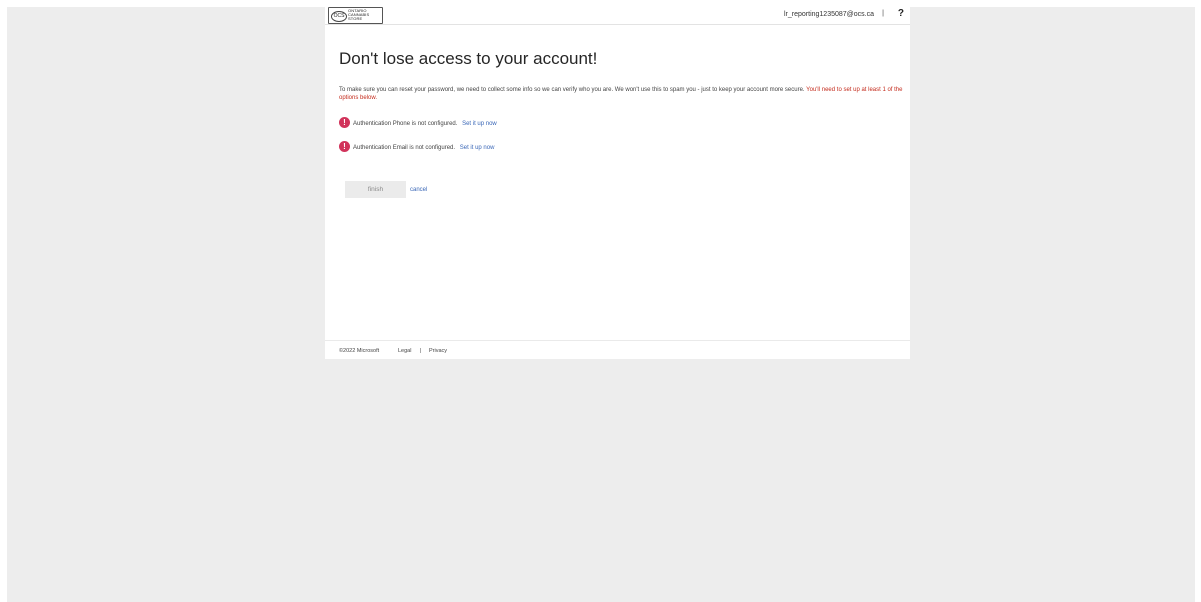  Describe the element at coordinates (468, 58) in the screenshot. I see `page-title: Don't lose access to your account!` at that location.